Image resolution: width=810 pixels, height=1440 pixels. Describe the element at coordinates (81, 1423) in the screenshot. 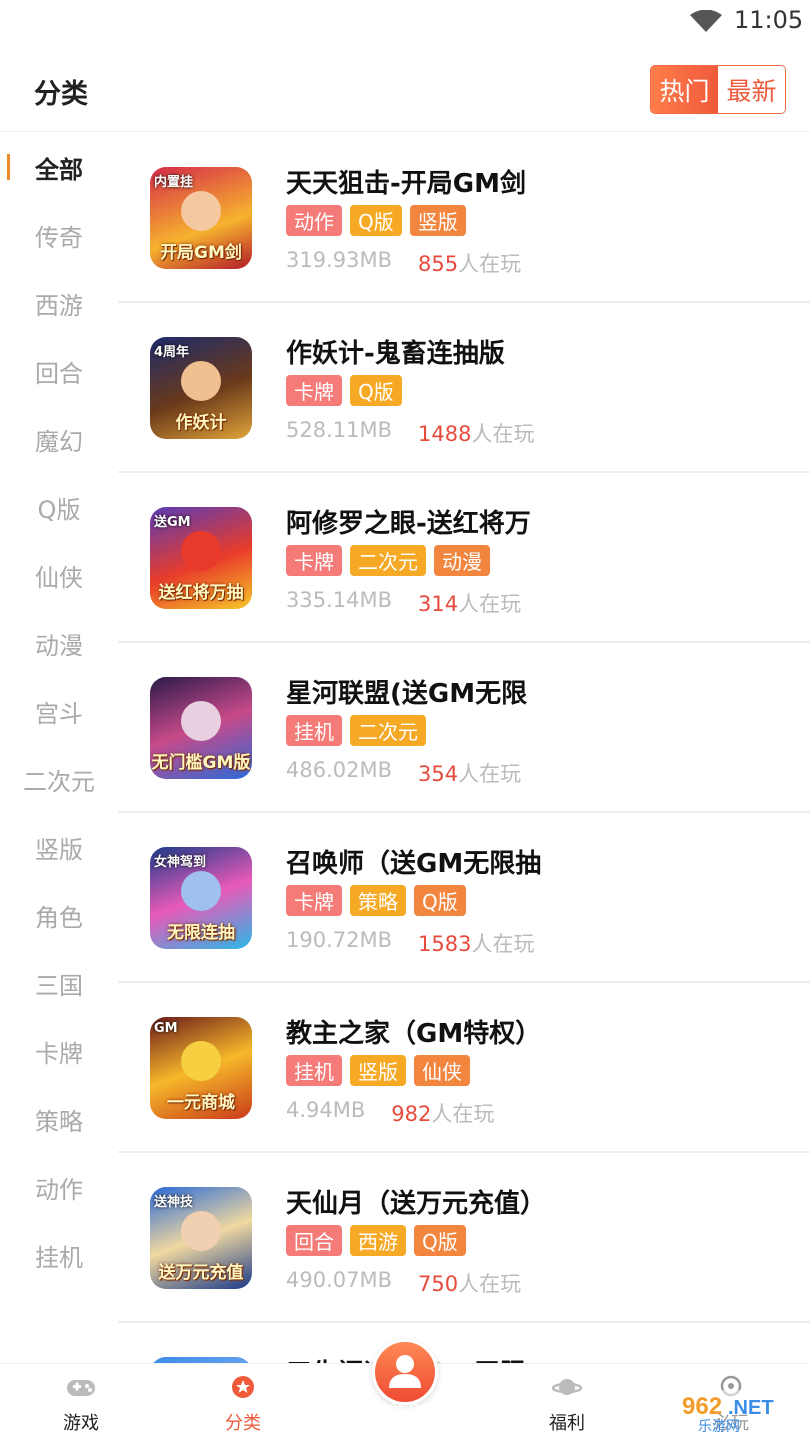

I see `tab-games-label: 游戏` at that location.